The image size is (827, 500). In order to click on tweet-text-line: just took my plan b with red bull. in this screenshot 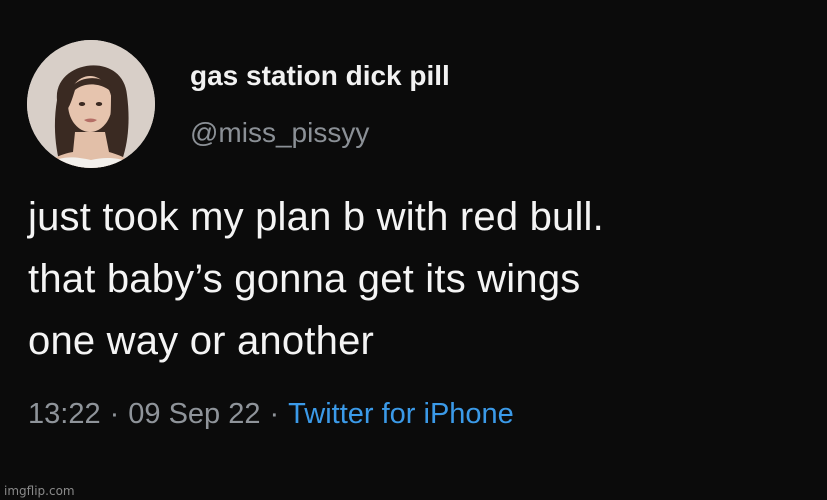, I will do `click(316, 217)`.